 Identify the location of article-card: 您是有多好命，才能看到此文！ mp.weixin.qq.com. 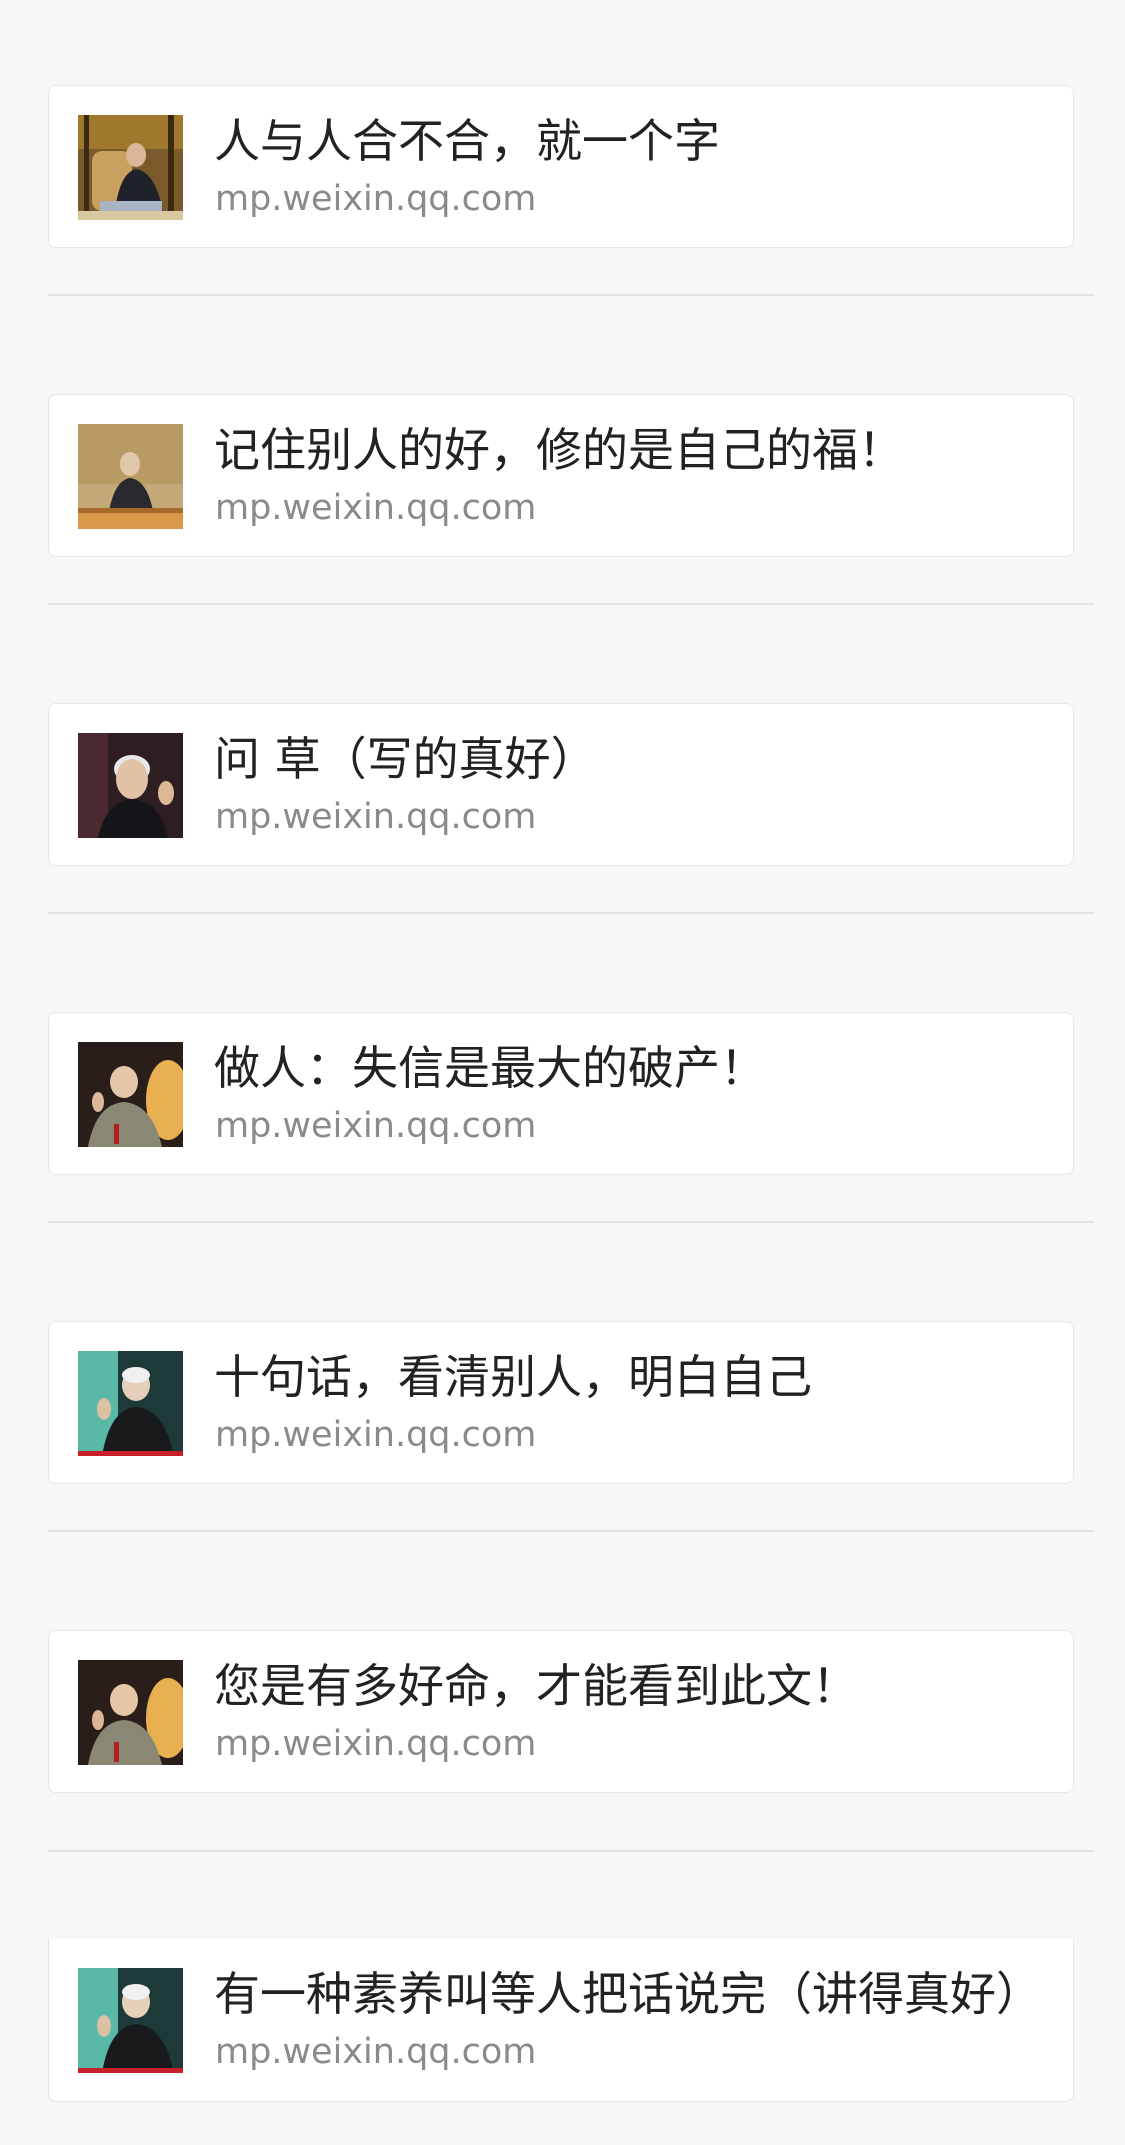
(561, 1711).